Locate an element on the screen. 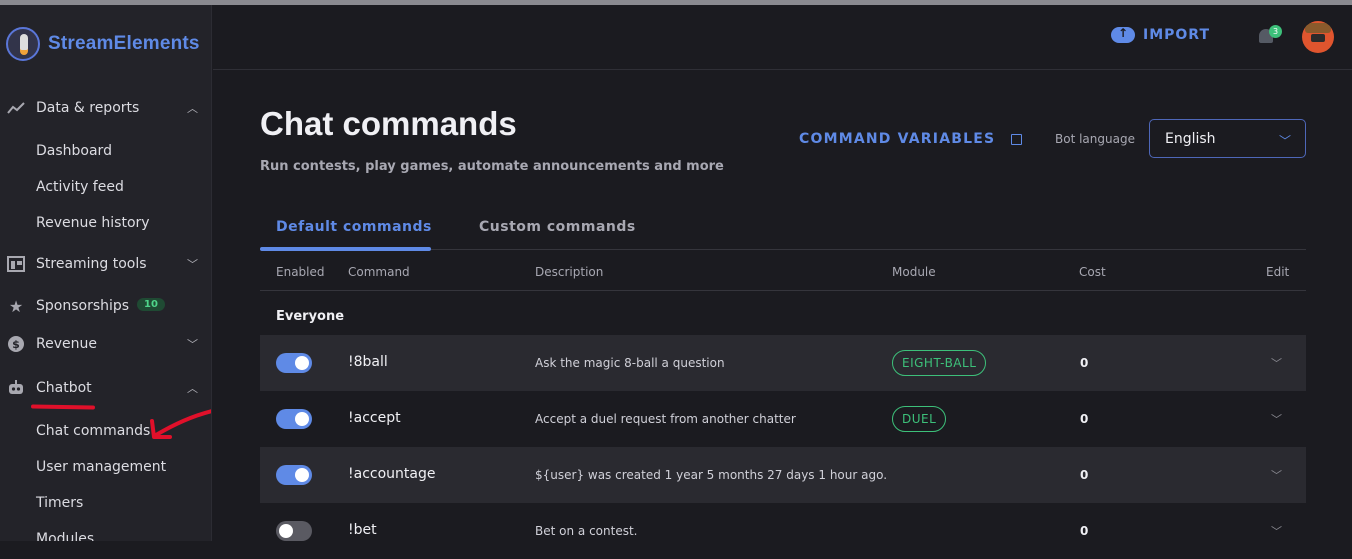 The height and width of the screenshot is (559, 1352). sidebar-section-label: Sponsorships is located at coordinates (83, 306).